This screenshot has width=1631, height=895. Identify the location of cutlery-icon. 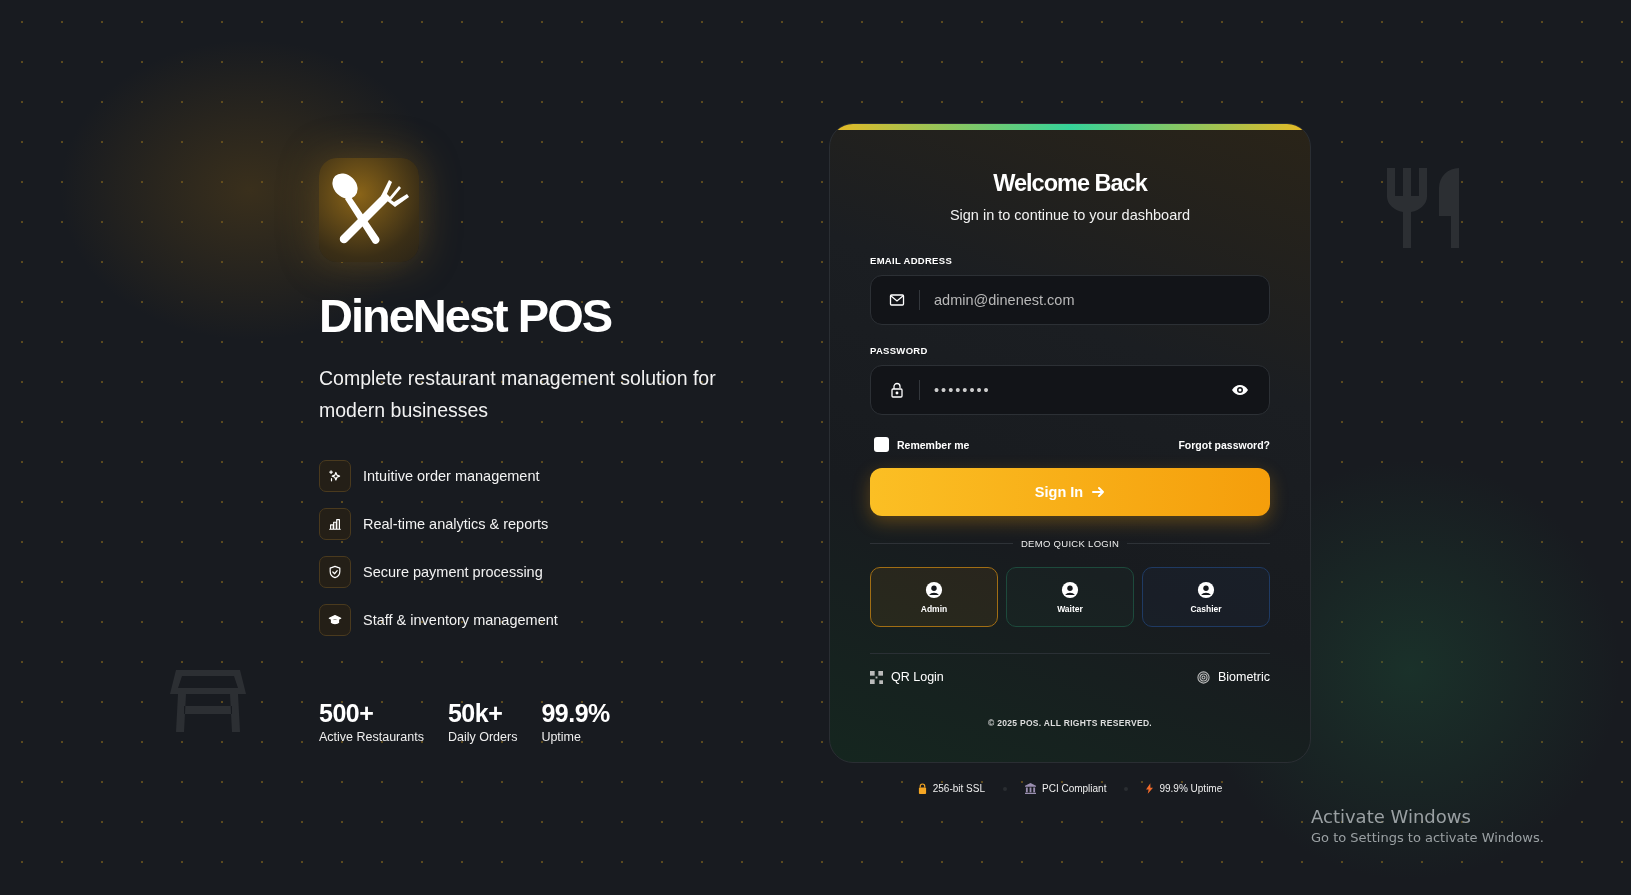
(1424, 208).